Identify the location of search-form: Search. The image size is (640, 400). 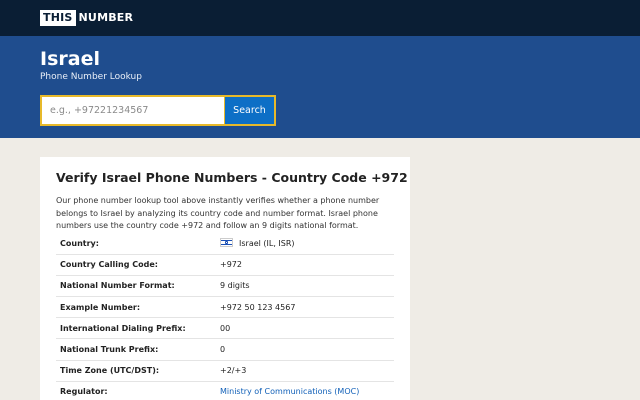
(158, 110).